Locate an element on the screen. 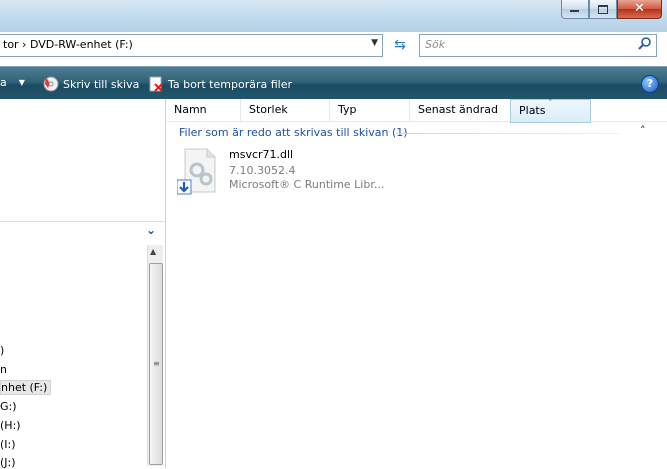 The width and height of the screenshot is (667, 469). maximize-icon is located at coordinates (603, 9).